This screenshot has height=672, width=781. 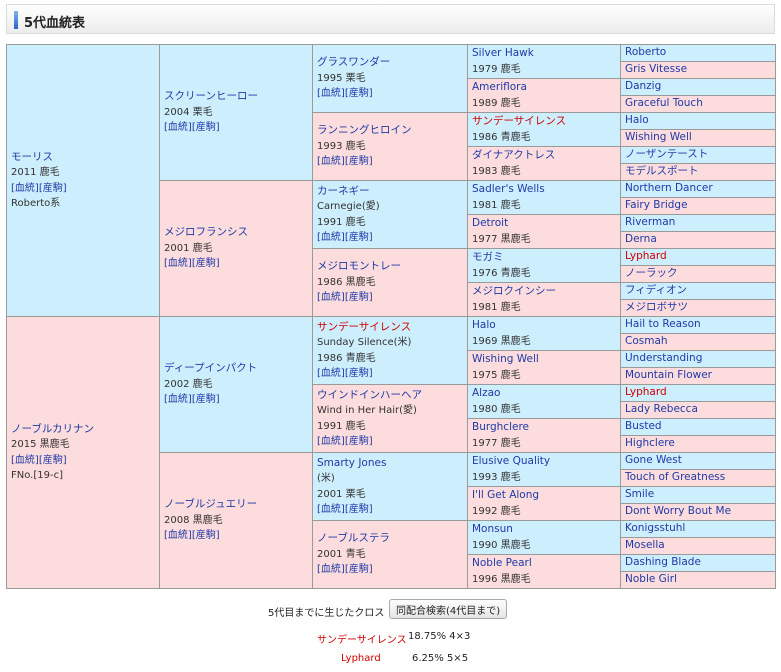 What do you see at coordinates (646, 341) in the screenshot?
I see `horse-name-link: Cosmah` at bounding box center [646, 341].